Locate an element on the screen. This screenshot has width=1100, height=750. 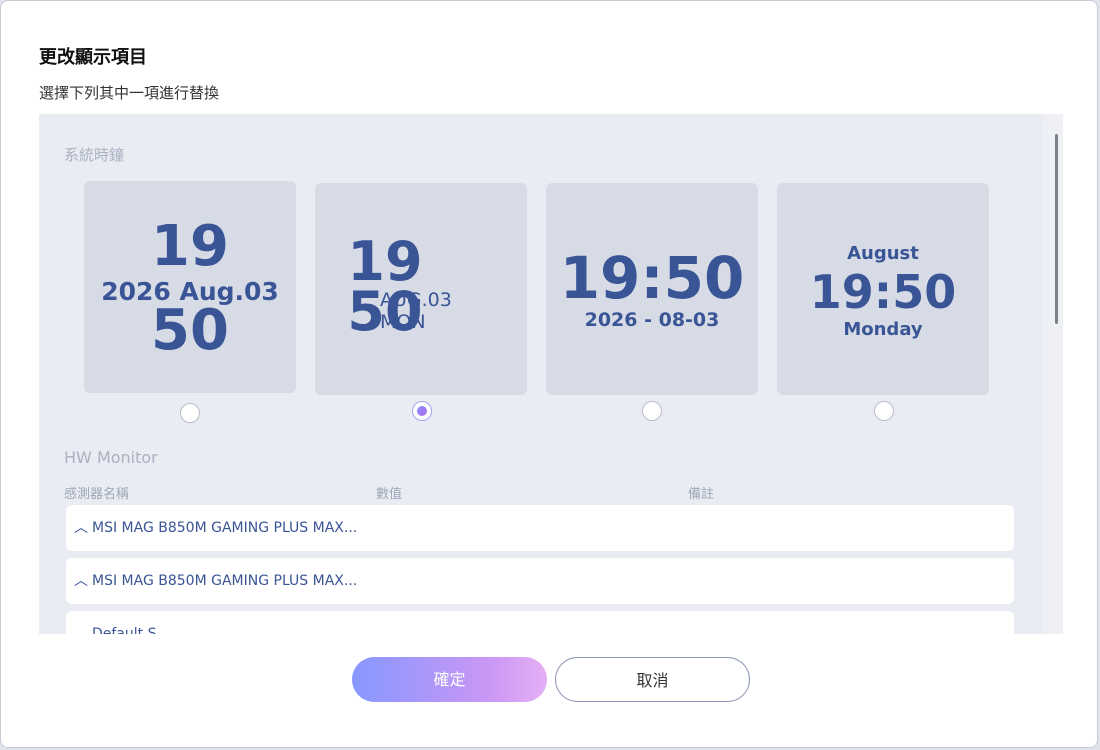
clock-option-1: 19 2026 Aug.03 50 is located at coordinates (190, 287).